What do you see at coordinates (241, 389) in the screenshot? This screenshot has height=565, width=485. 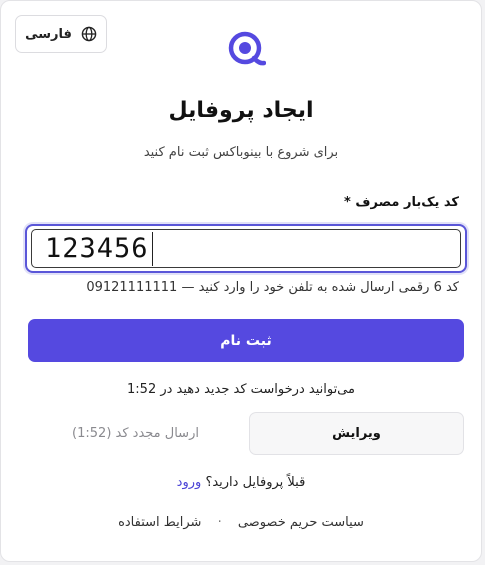 I see `resend-countdown: می‌توانید درخواست کد جدید دهید در 1:52` at bounding box center [241, 389].